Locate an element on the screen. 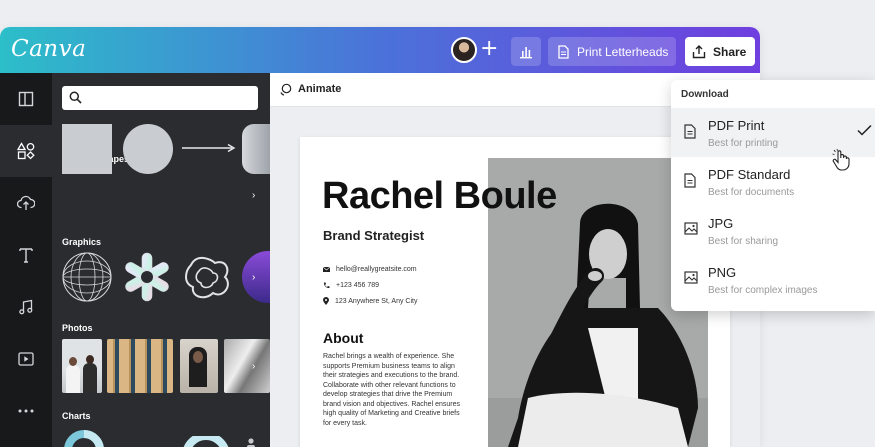  rail-elements is located at coordinates (26, 151).